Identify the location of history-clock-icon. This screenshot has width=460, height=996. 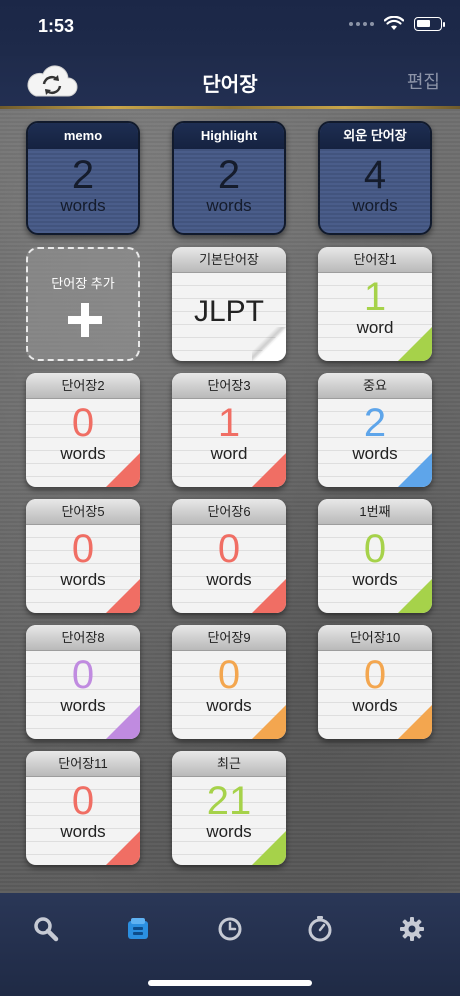
(230, 929).